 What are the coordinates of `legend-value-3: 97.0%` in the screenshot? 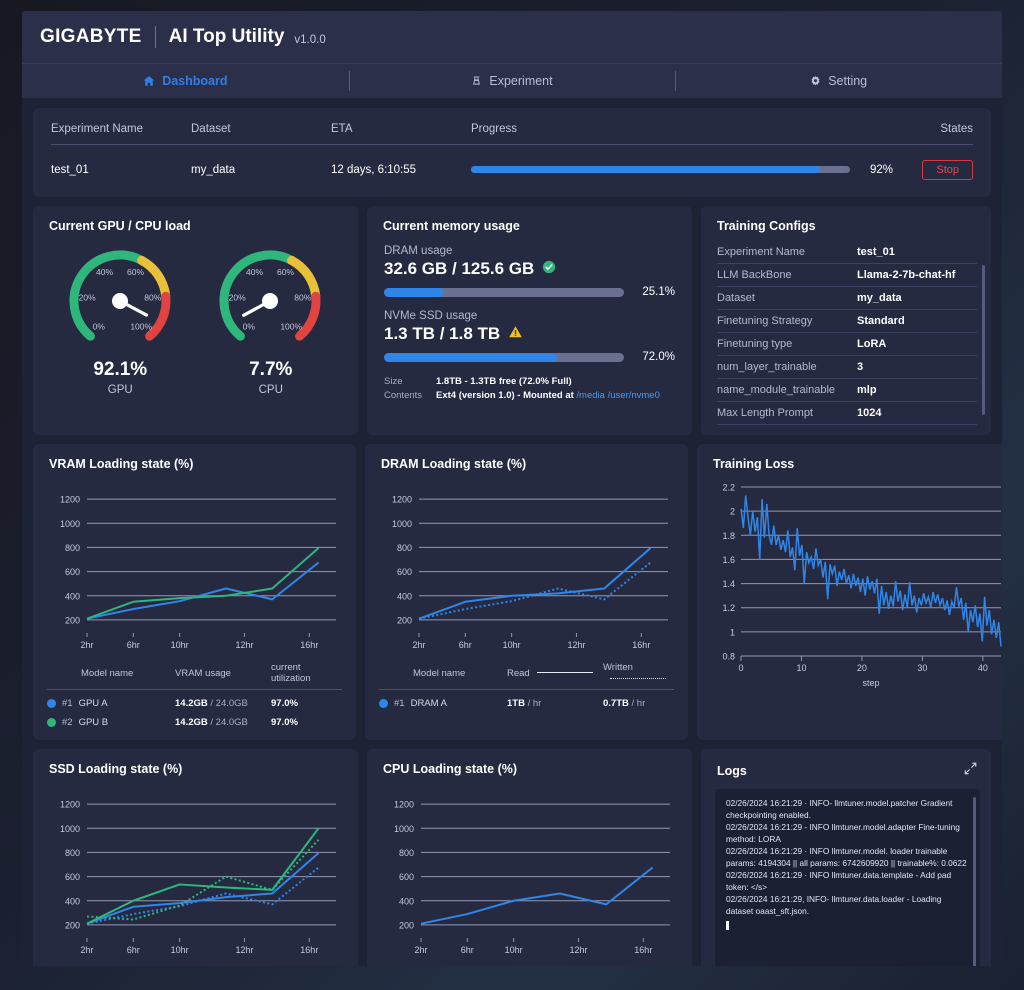 It's located at (284, 722).